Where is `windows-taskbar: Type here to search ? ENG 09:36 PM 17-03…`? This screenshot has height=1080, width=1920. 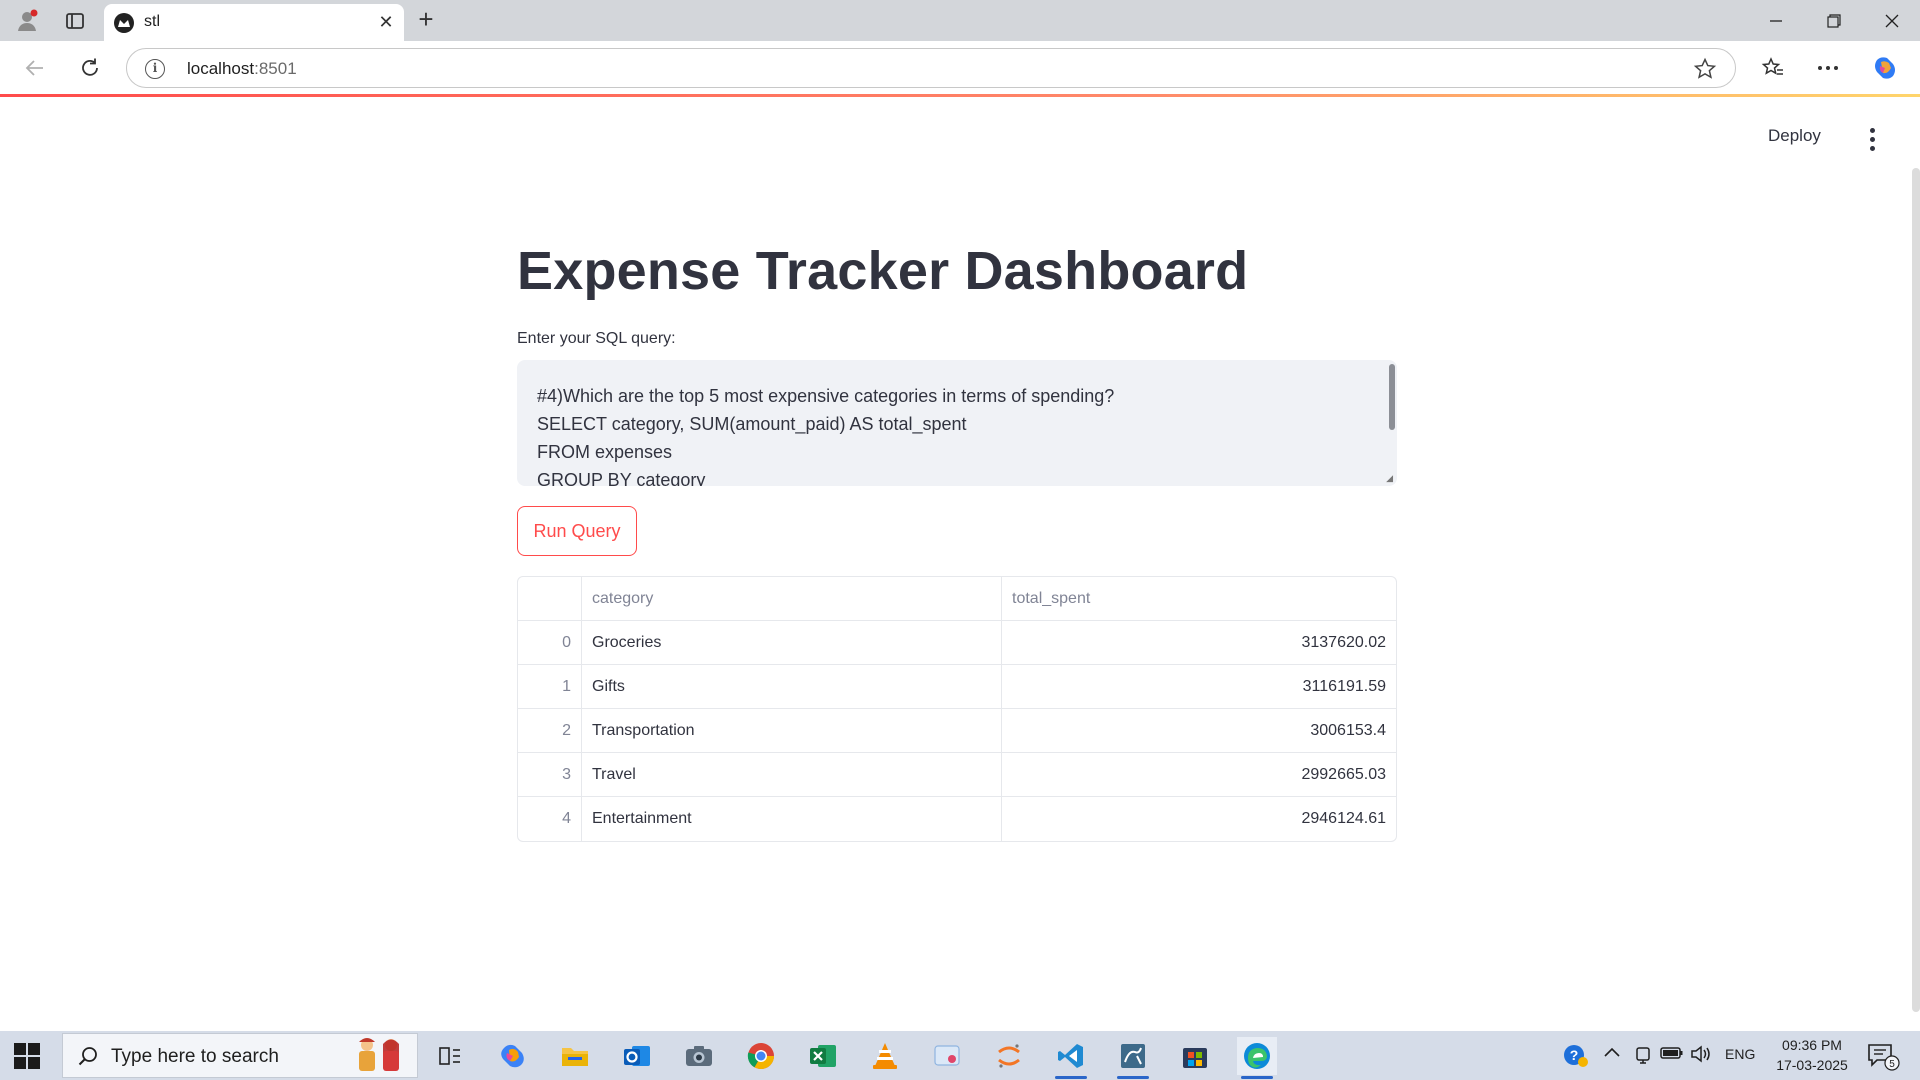 windows-taskbar: Type here to search ? ENG 09:36 PM 17-03… is located at coordinates (960, 1055).